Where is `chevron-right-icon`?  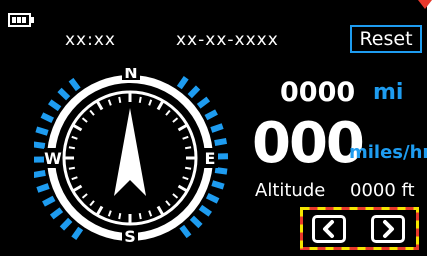 chevron-right-icon is located at coordinates (388, 229).